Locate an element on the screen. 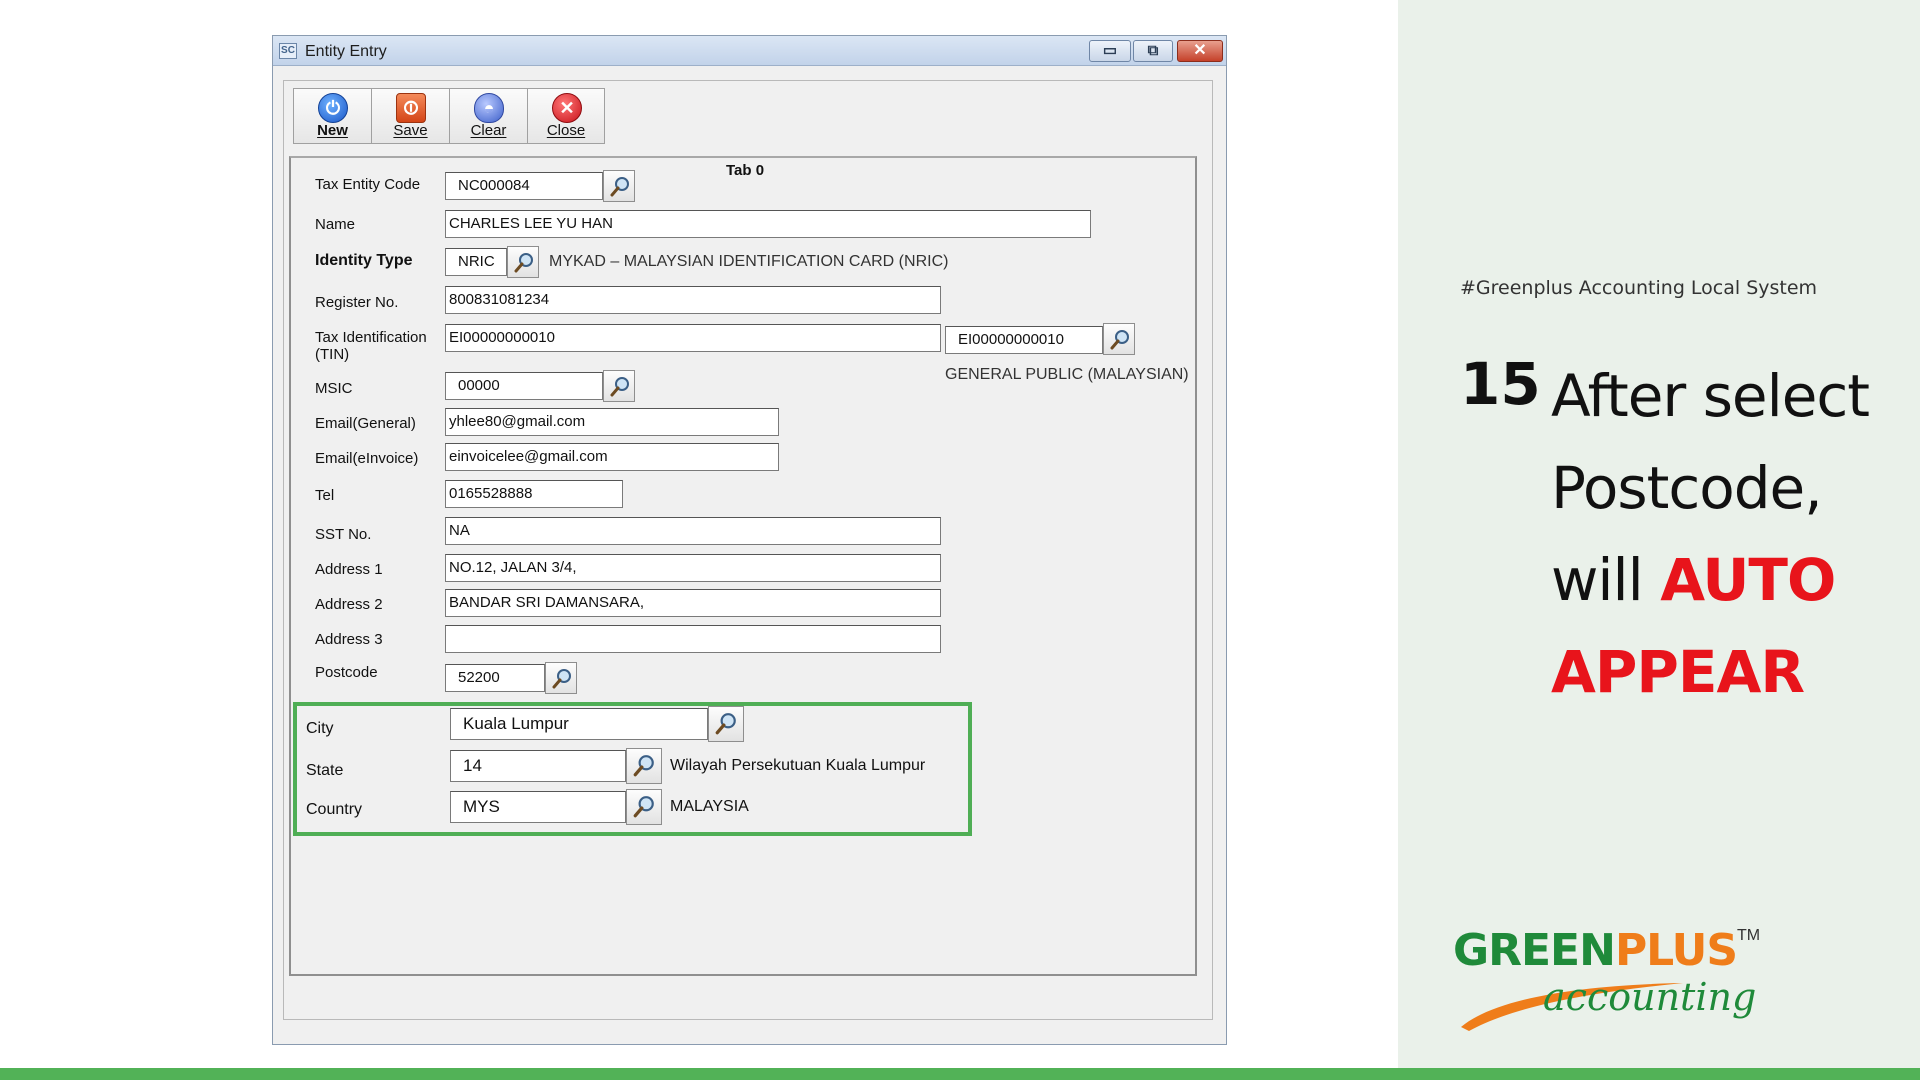 This screenshot has height=1080, width=1920. postcode-lookup-button is located at coordinates (561, 678).